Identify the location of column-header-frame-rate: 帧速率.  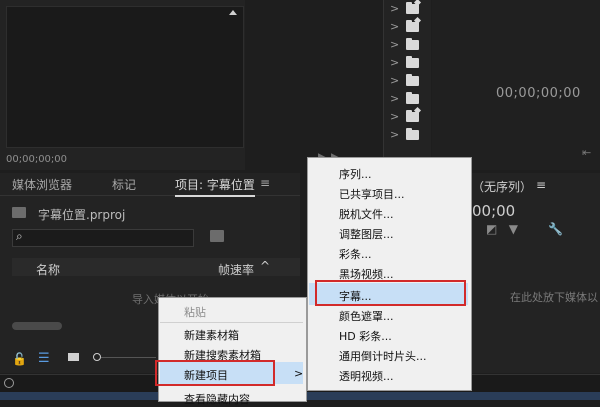
(236, 269).